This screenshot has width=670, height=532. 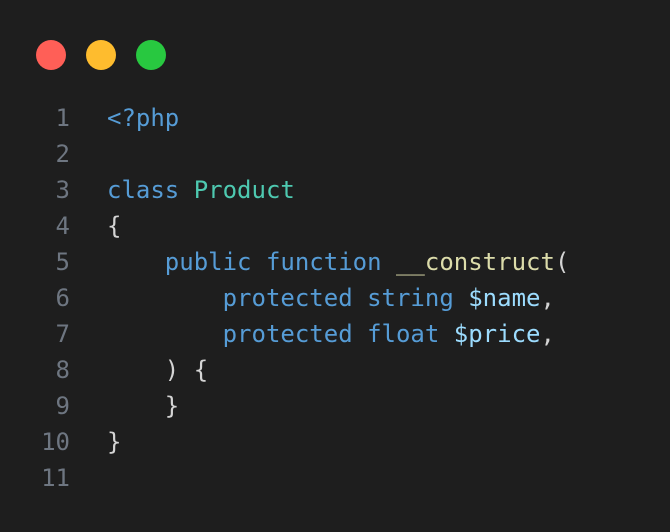 I want to click on line-content: {, so click(x=95, y=226).